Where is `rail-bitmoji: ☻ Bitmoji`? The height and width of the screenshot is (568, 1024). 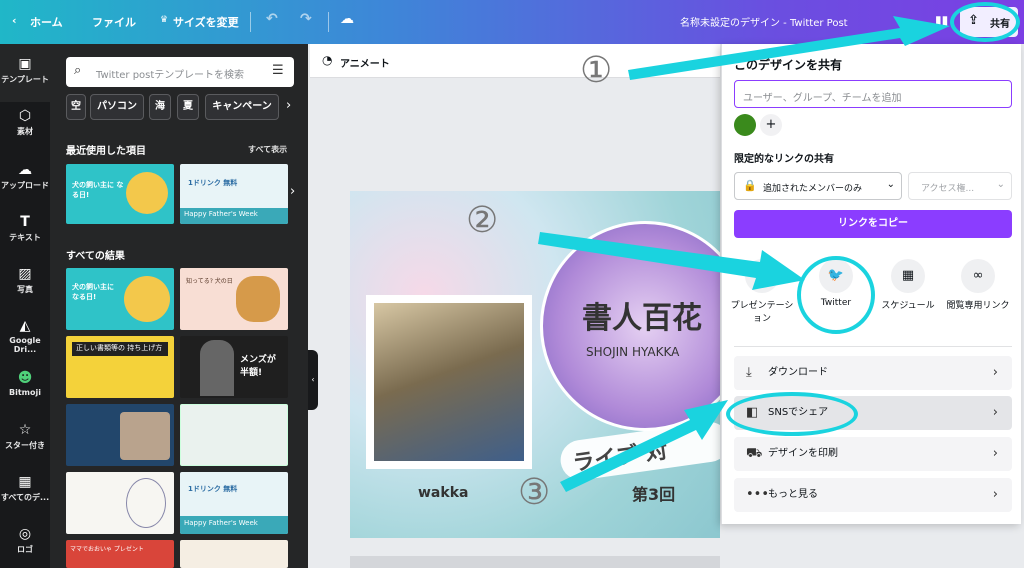
rail-bitmoji: ☻ Bitmoji is located at coordinates (25, 383).